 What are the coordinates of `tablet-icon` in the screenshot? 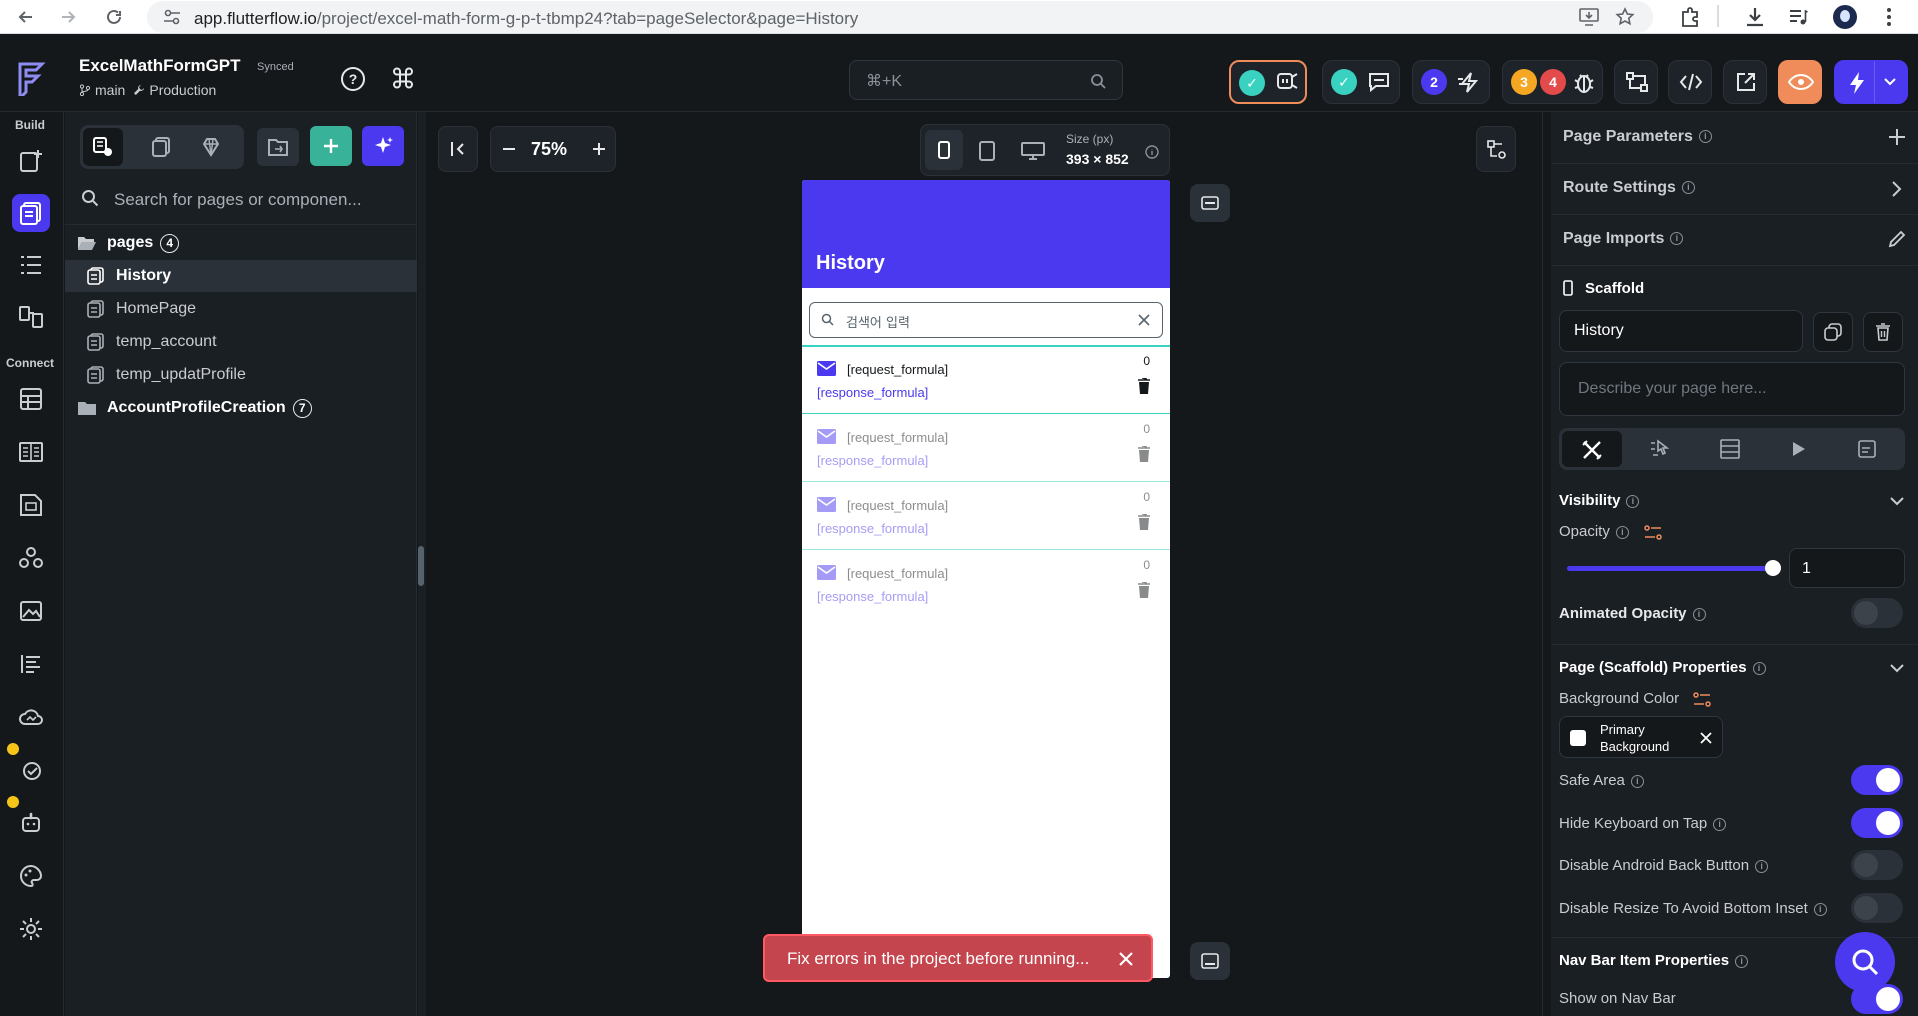 It's located at (987, 151).